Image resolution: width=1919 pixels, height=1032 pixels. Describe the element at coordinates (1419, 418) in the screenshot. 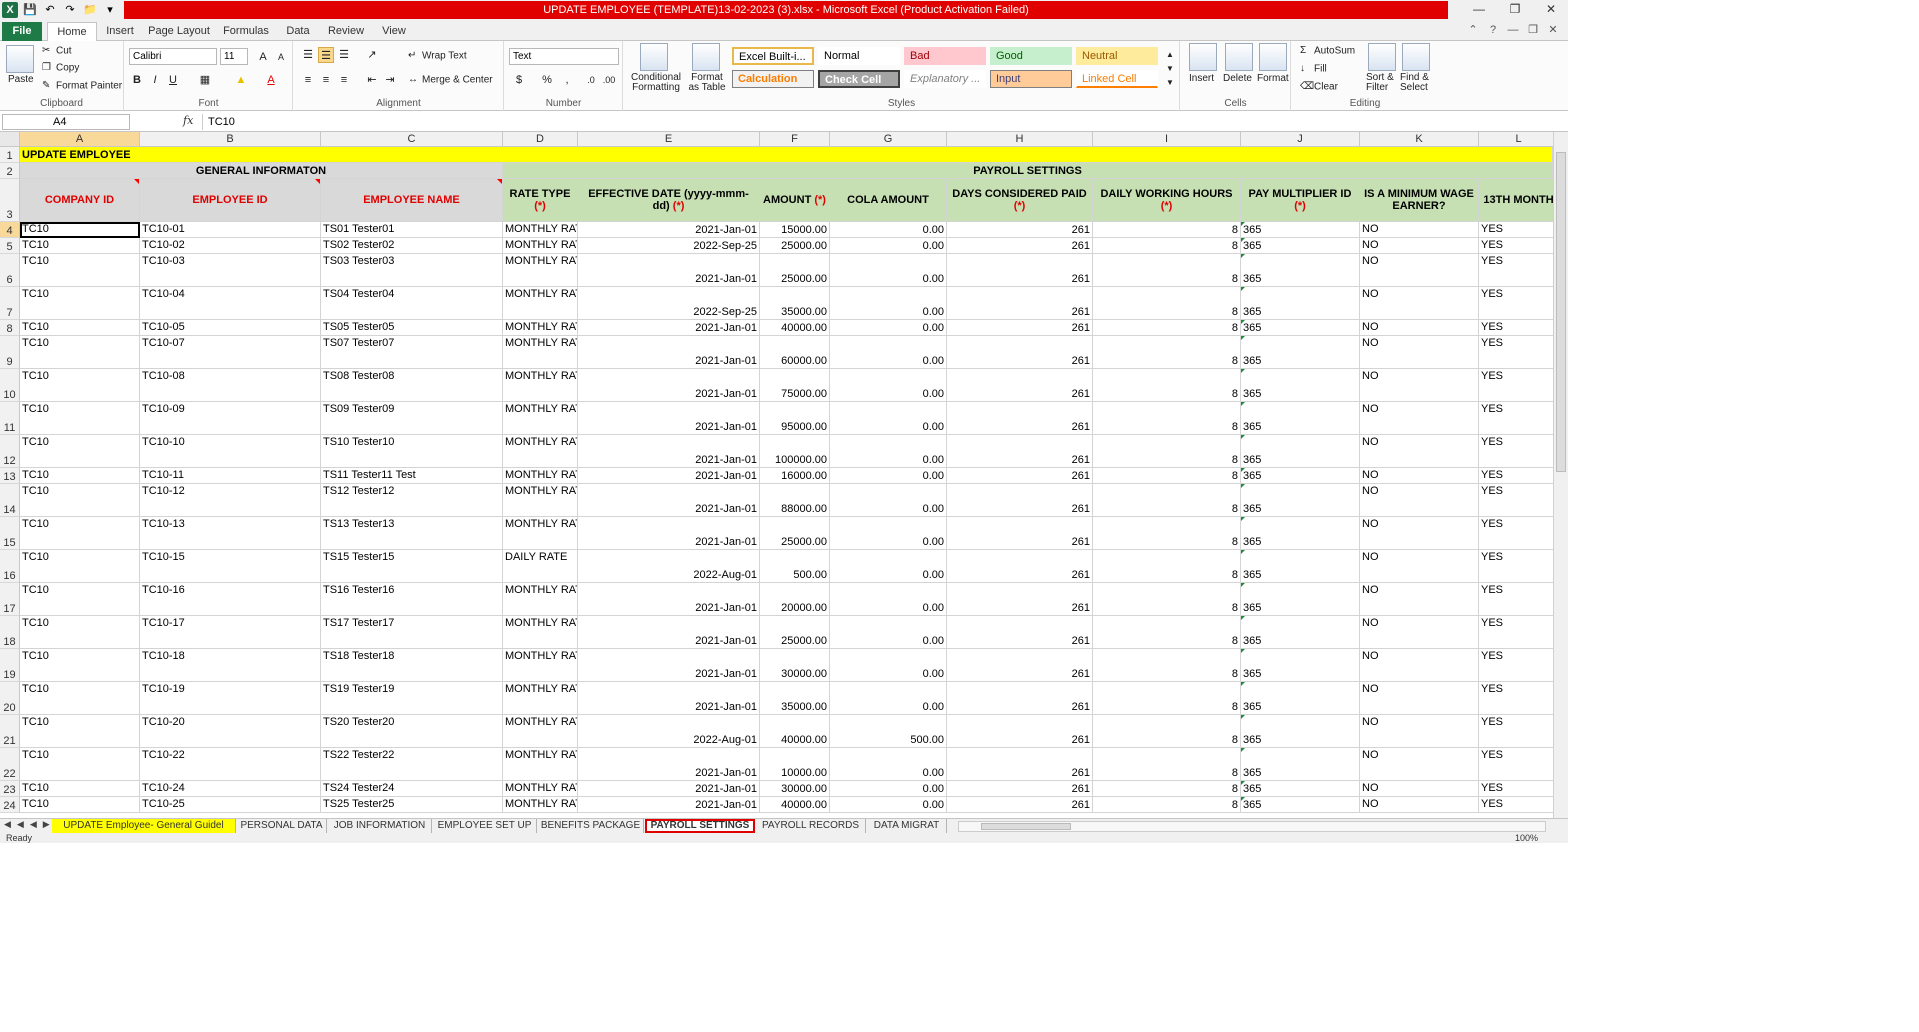

I see `cell-k-11: NO` at that location.